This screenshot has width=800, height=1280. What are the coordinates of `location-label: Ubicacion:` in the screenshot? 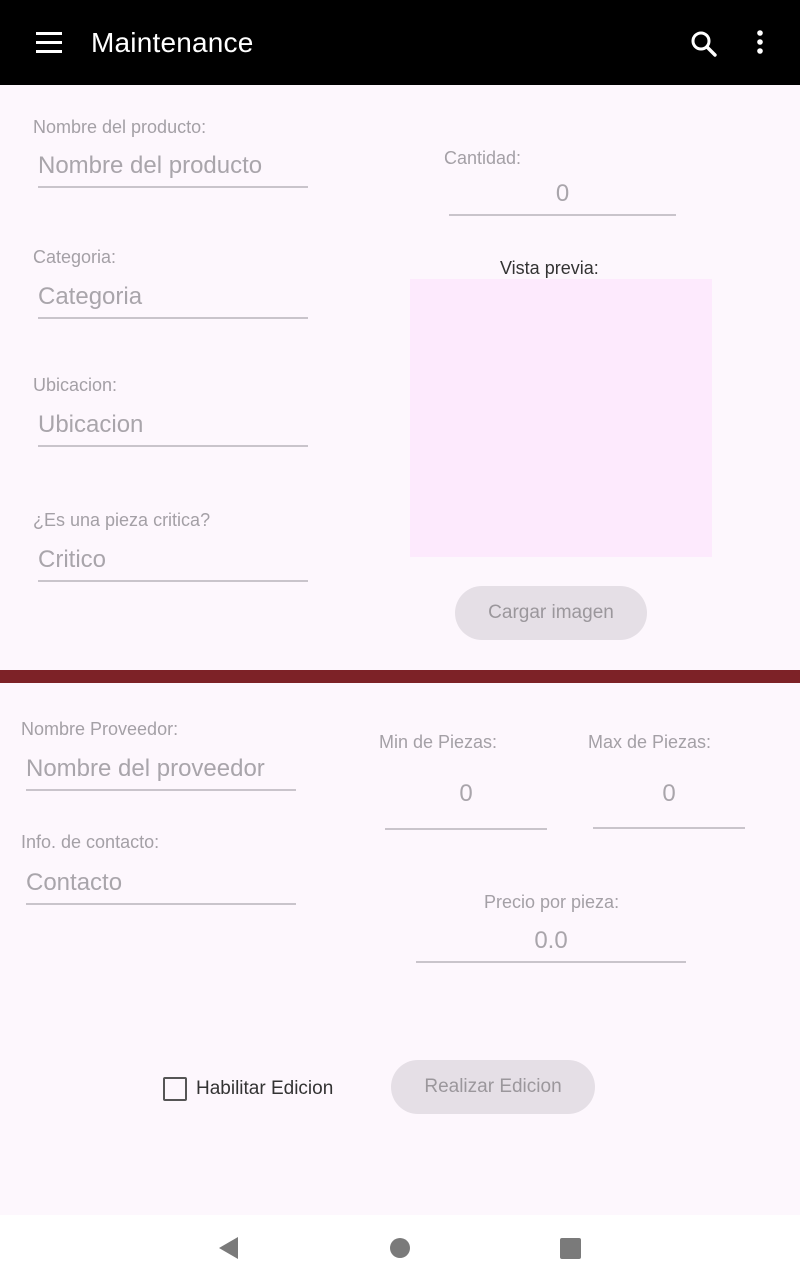 It's located at (75, 385).